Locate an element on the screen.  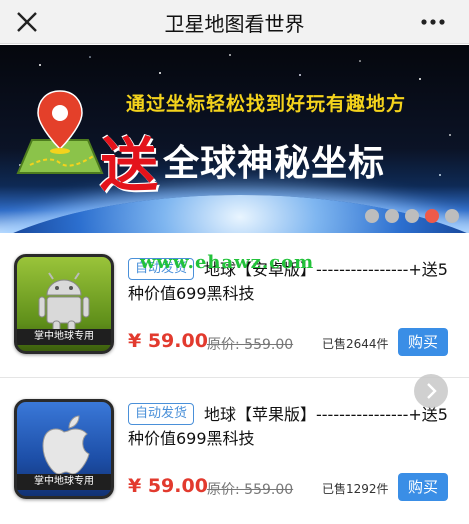
page-title: 卫星地图看世界 is located at coordinates (234, 24).